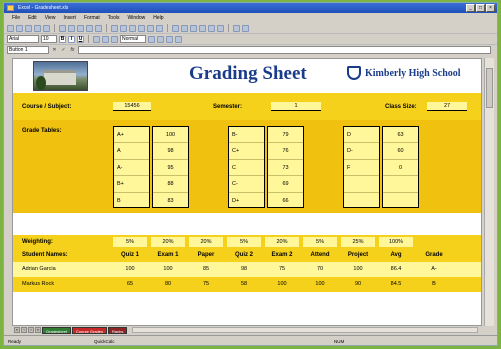 This screenshot has height=349, width=501. What do you see at coordinates (123, 28) in the screenshot?
I see `autosum-icon` at bounding box center [123, 28].